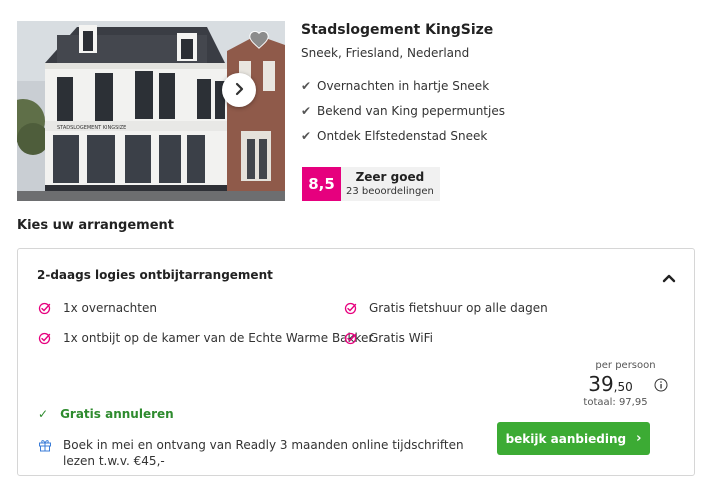  I want to click on arrangement-title: 2-daags logies ontbijtarrangement, so click(155, 275).